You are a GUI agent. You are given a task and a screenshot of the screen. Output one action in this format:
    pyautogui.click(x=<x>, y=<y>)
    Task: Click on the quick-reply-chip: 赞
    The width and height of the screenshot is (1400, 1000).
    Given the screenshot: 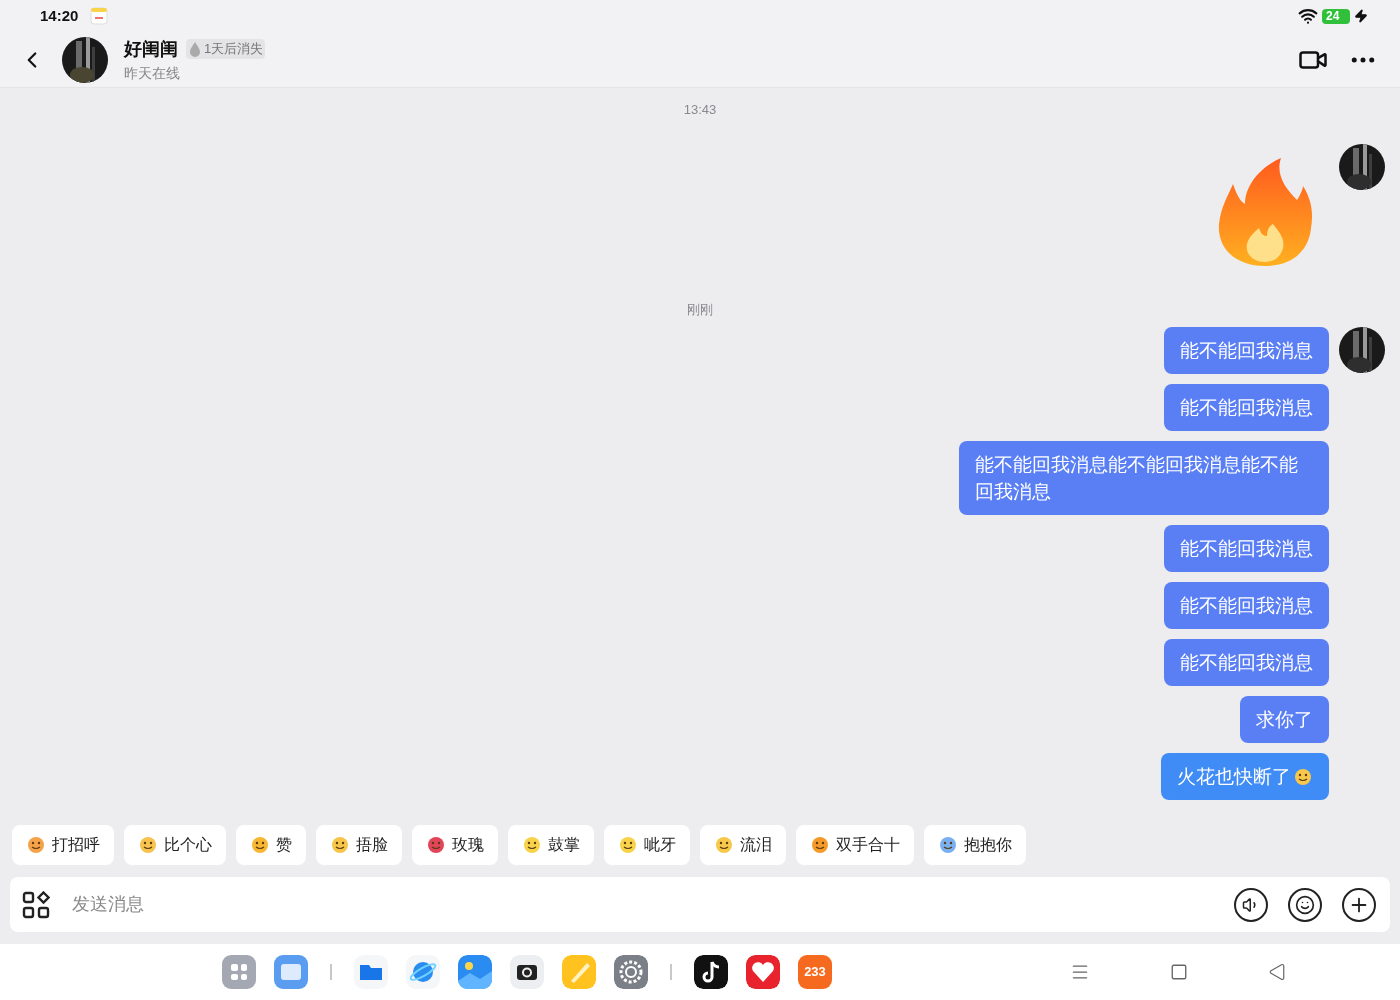 What is the action you would take?
    pyautogui.click(x=271, y=845)
    